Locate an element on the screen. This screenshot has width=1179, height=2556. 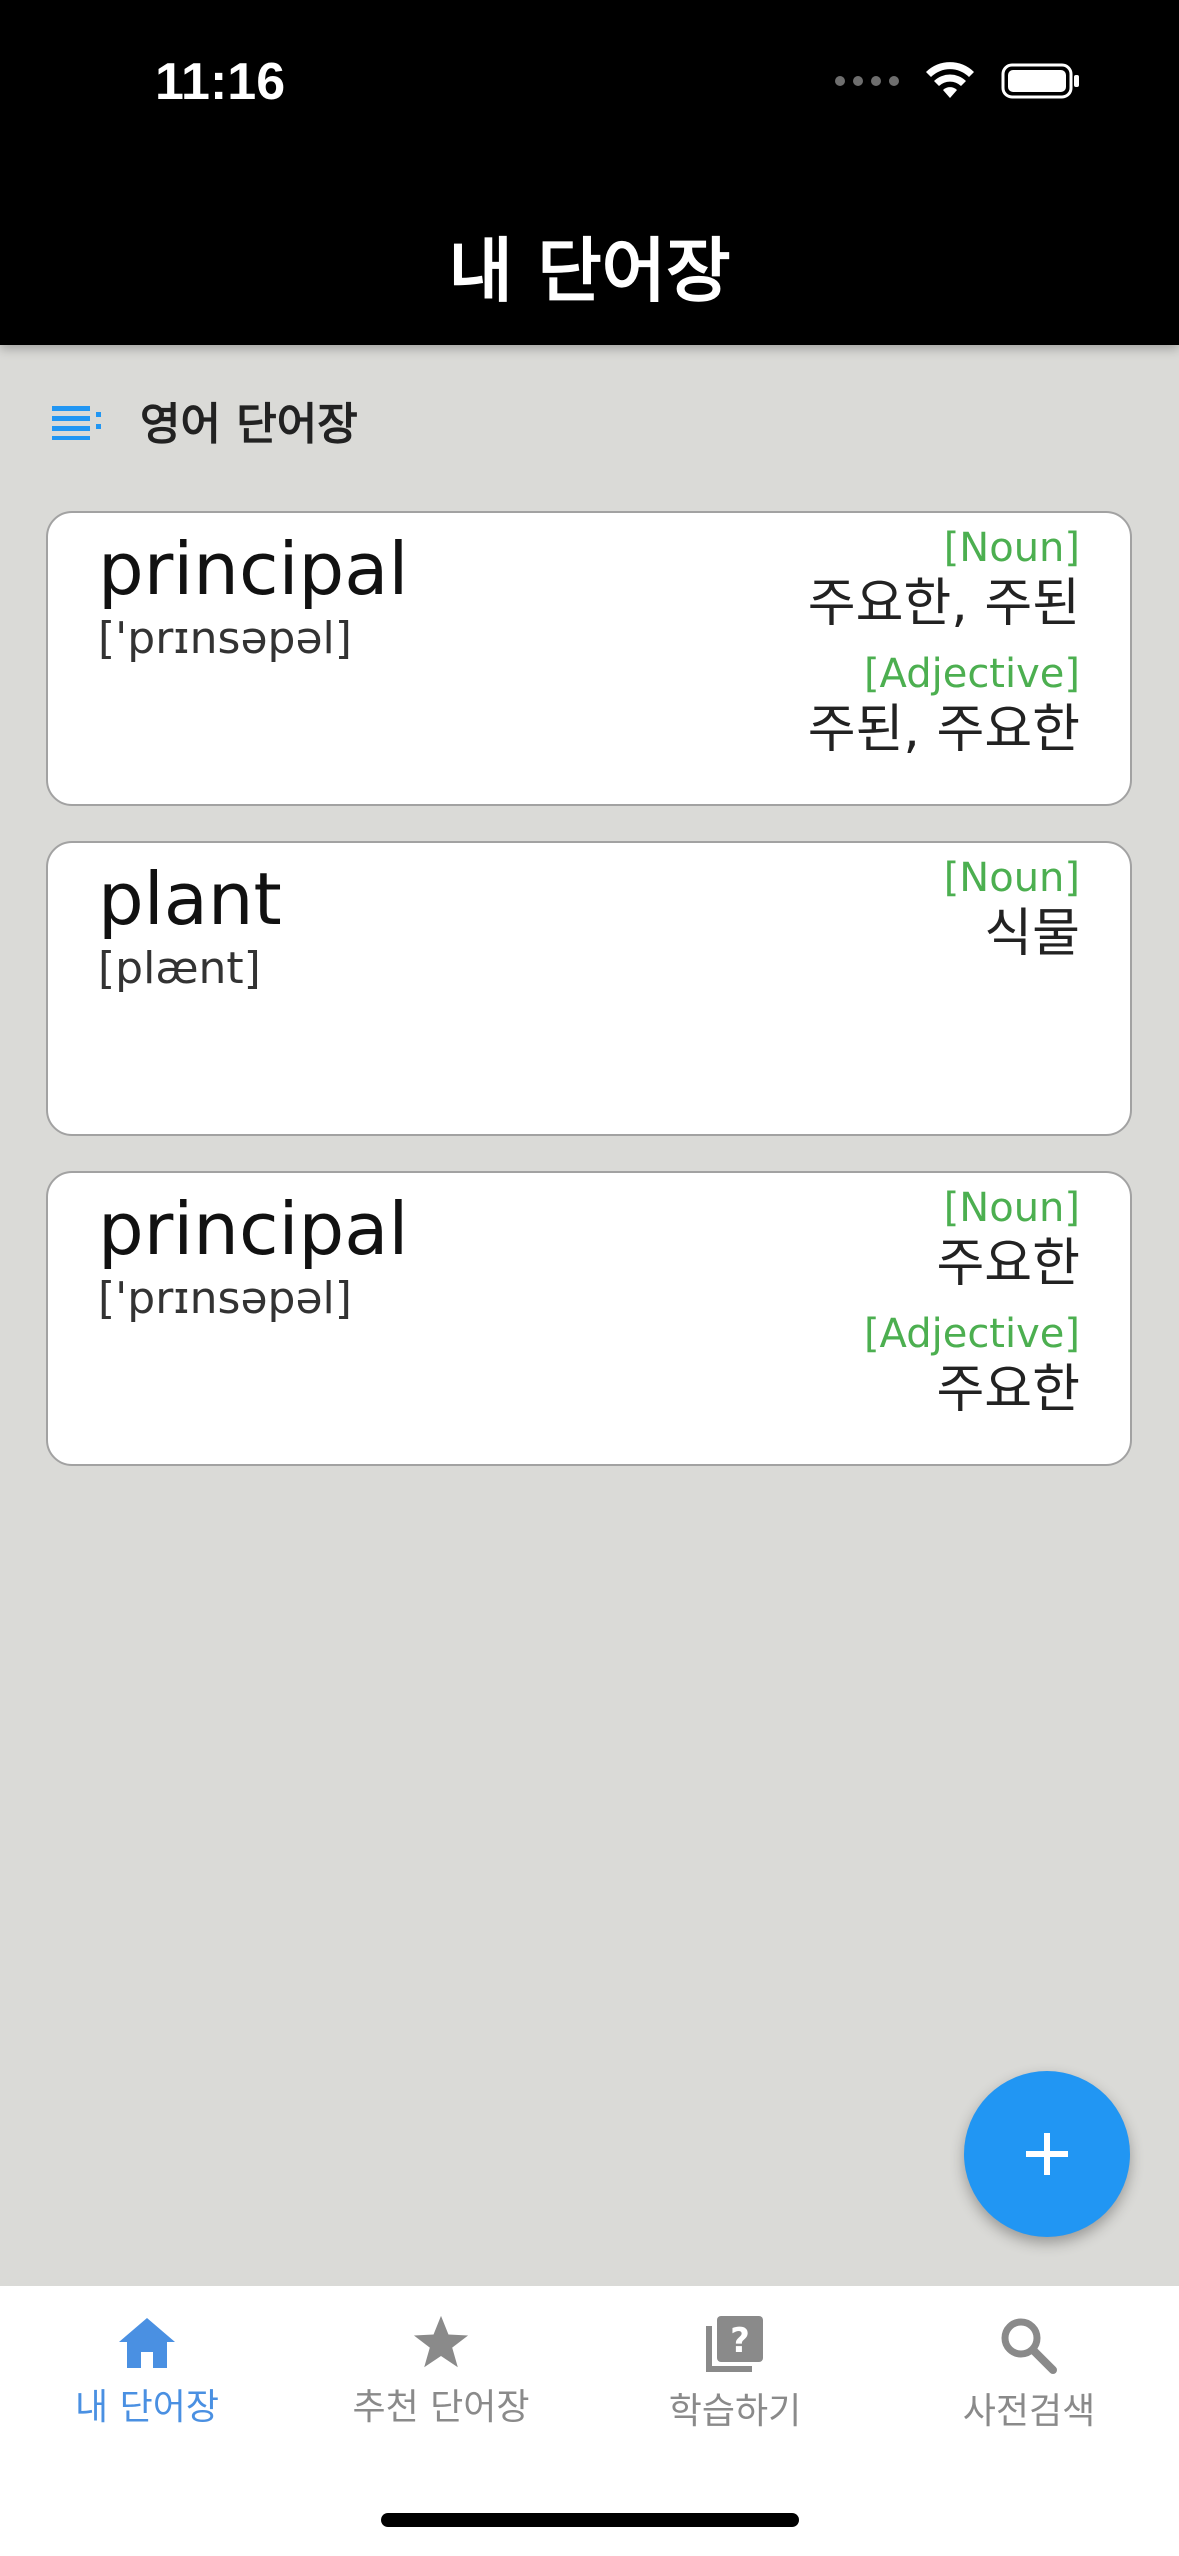
tab-study: ? 학습하기 is located at coordinates (735, 2374).